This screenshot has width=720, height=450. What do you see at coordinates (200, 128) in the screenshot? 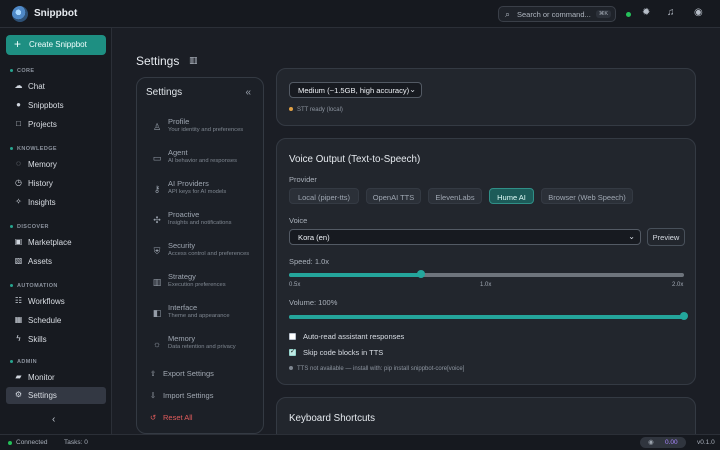
I see `settings-nav-profile: ♙ Profile Your identity and preferences` at bounding box center [200, 128].